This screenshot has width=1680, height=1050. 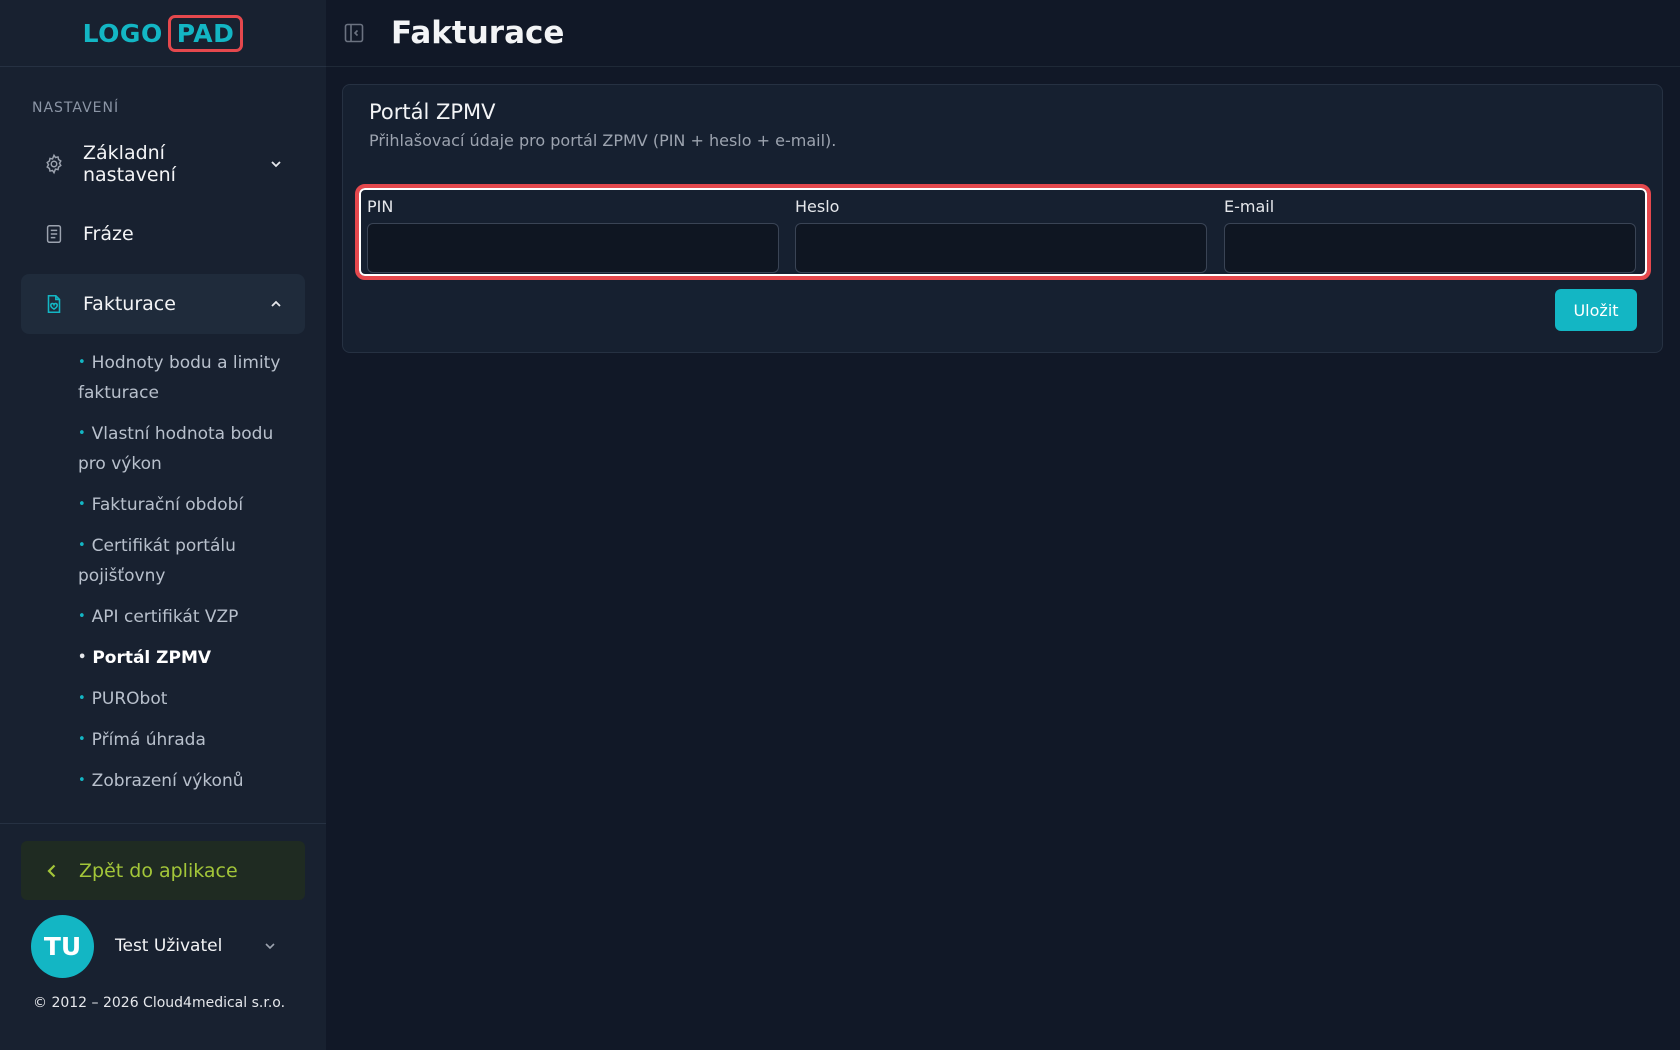 I want to click on back-to-app-button: Zpět do aplikace, so click(x=163, y=870).